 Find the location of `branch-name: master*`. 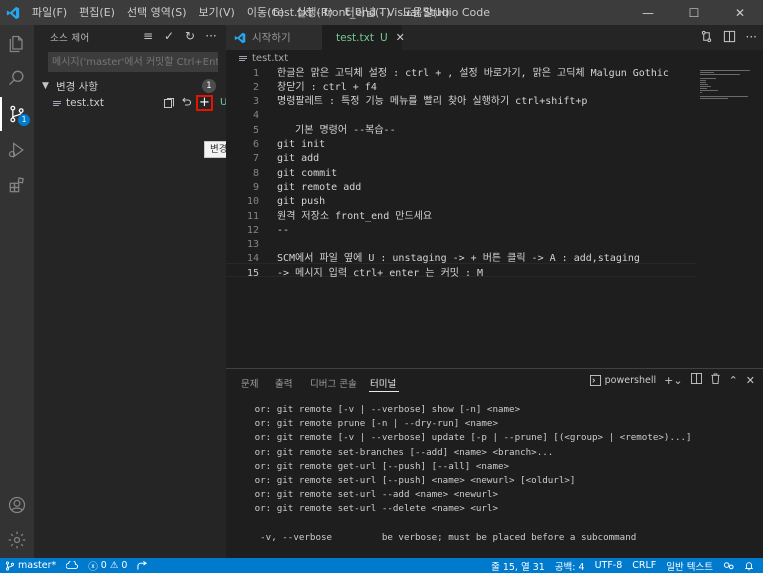

branch-name: master* is located at coordinates (37, 565).